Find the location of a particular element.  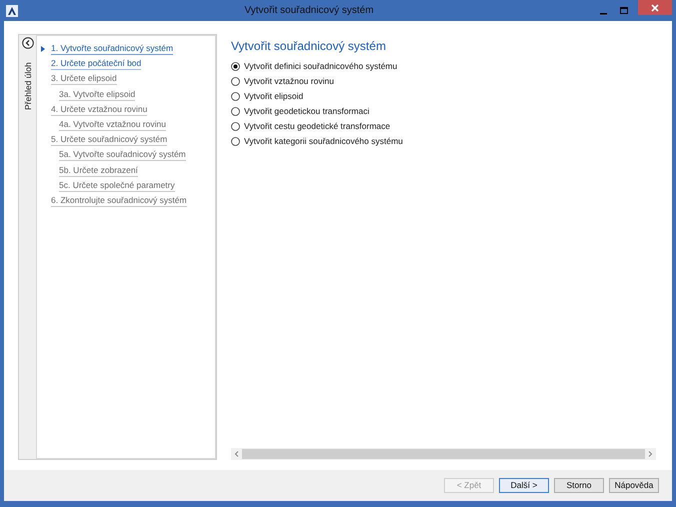

step-link: 5a. Vytvořte souřadnicový systém is located at coordinates (122, 155).